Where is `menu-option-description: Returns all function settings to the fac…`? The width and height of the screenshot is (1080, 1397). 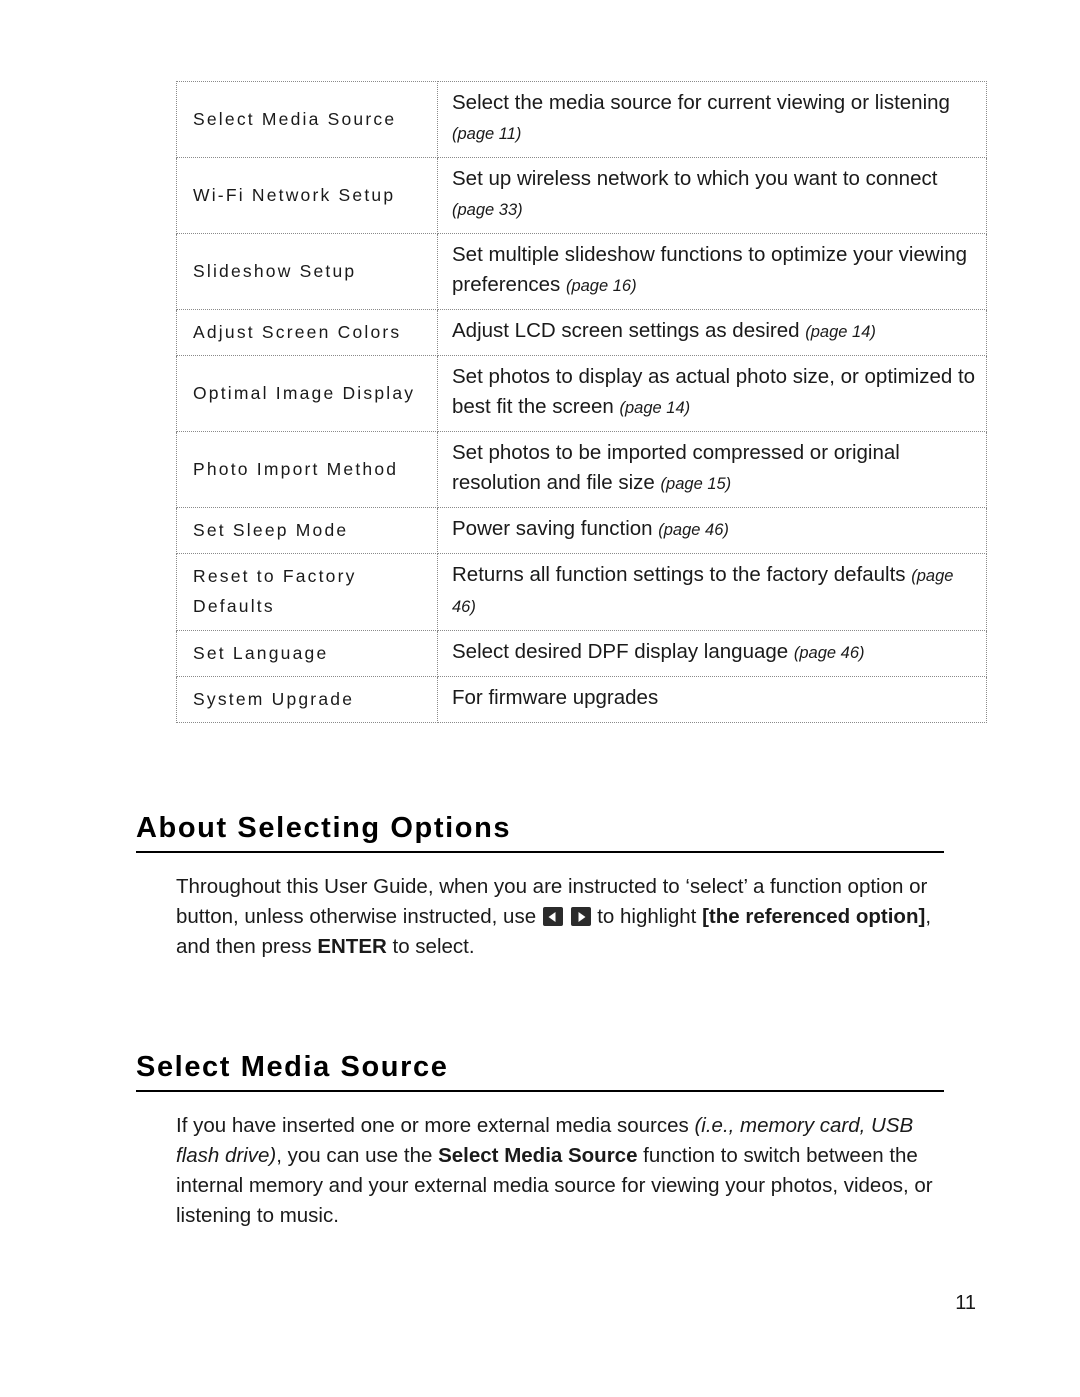
menu-option-description: Returns all function settings to the fac… is located at coordinates (712, 592).